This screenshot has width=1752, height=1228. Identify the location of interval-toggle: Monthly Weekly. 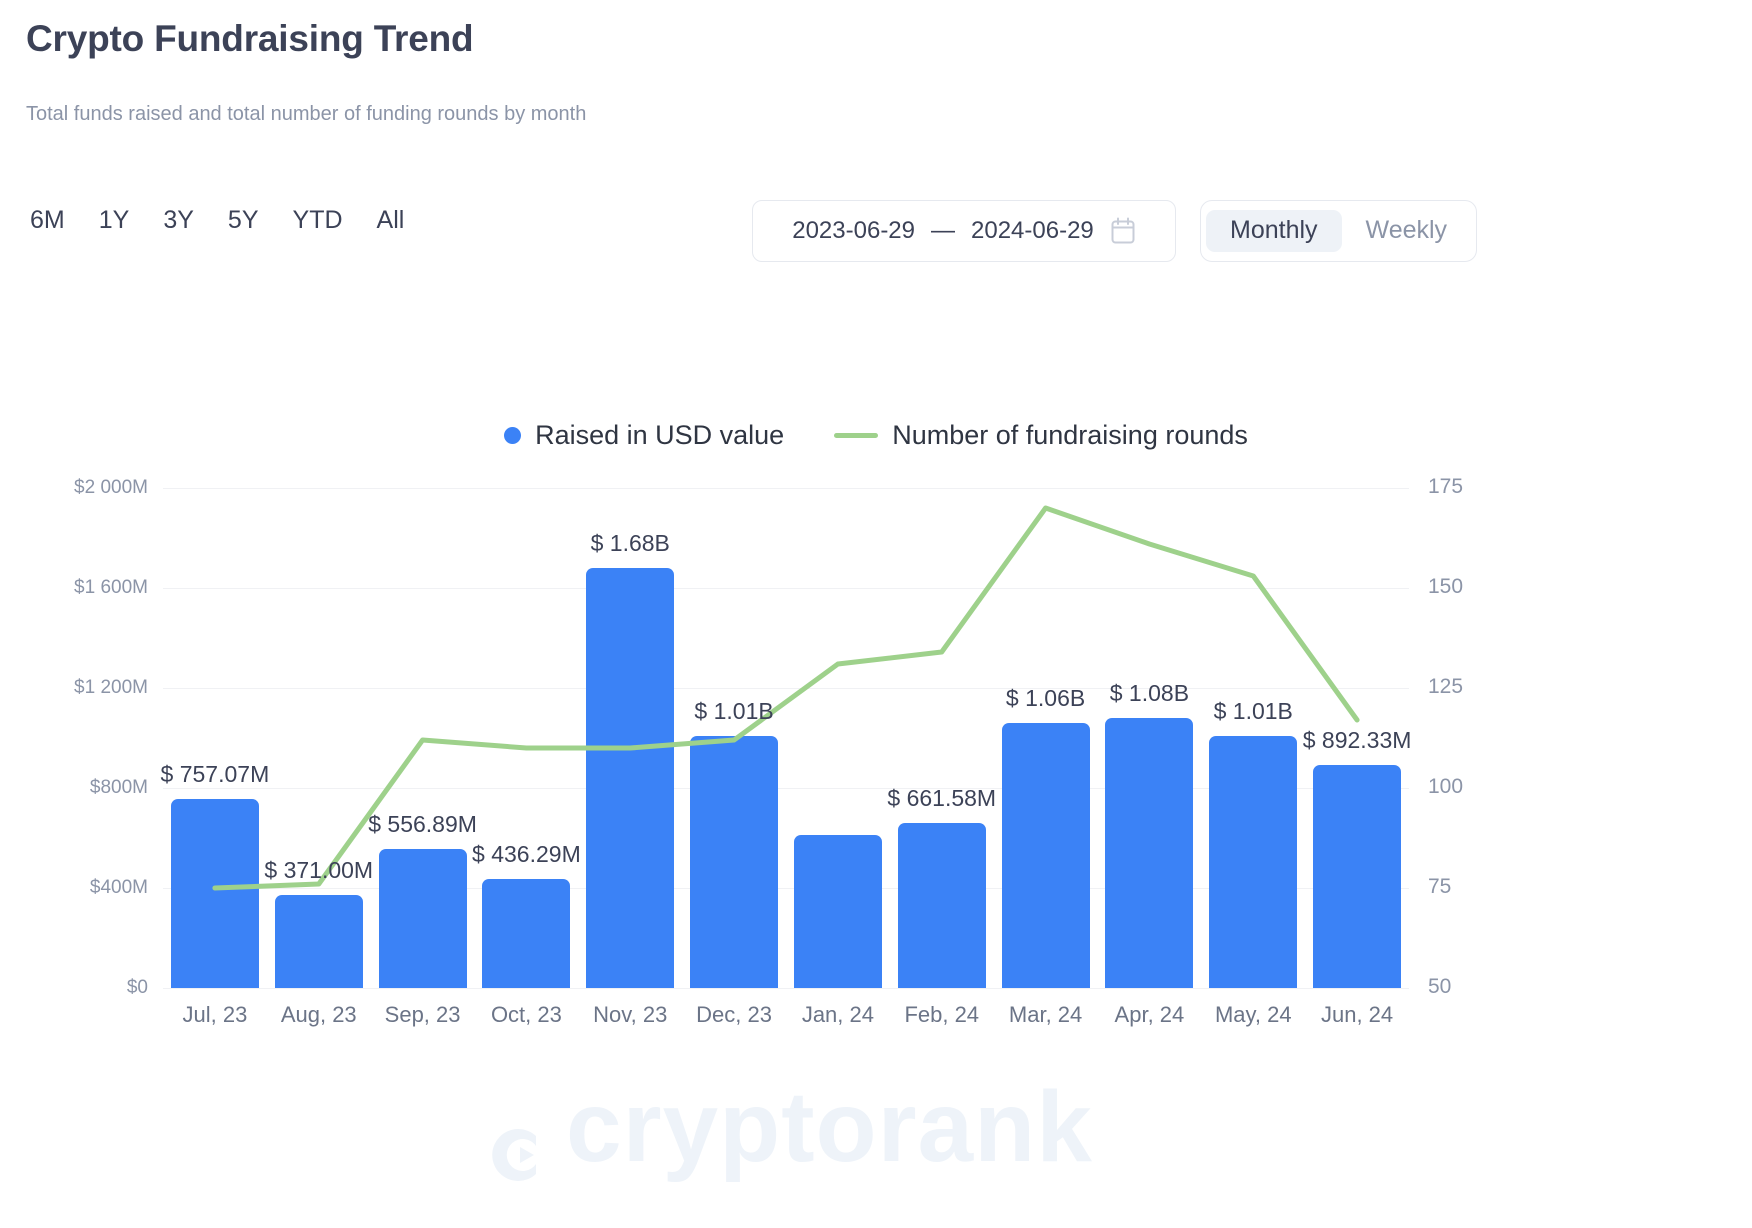
(1339, 231).